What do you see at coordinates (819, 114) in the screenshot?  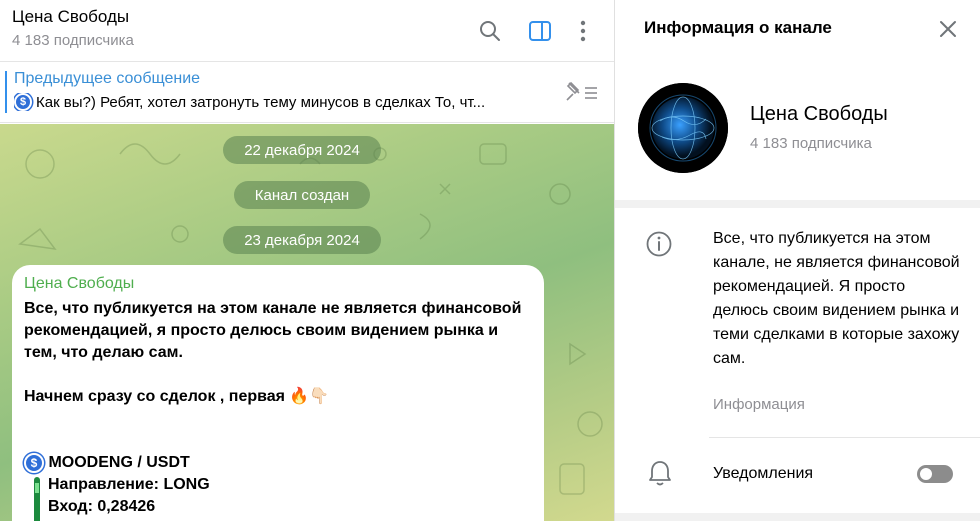 I see `channel-name: Цена Свободы` at bounding box center [819, 114].